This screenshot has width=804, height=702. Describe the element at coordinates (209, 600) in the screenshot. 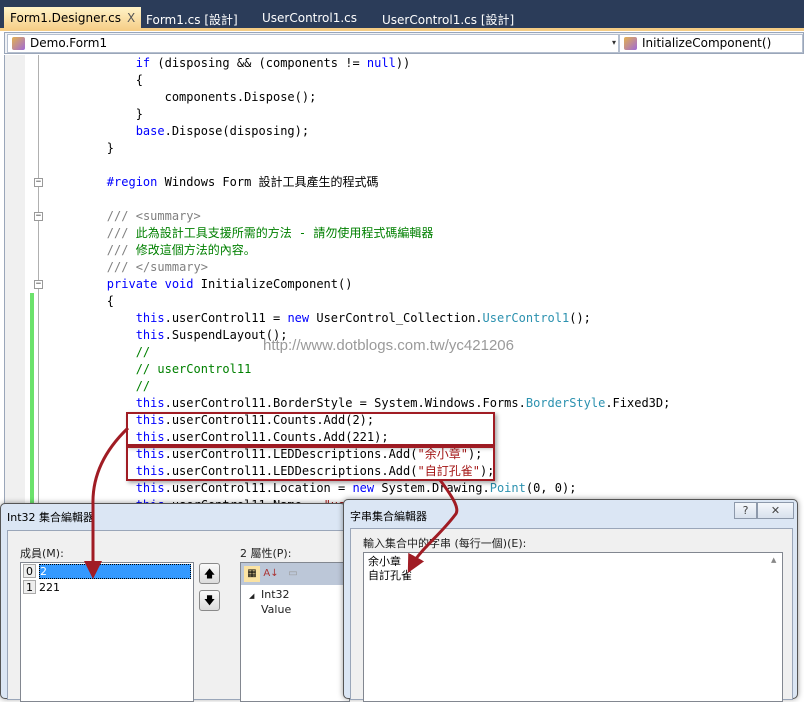

I see `move-down-button: 🡇` at that location.